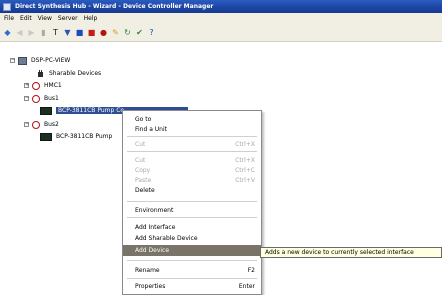 This screenshot has height=295, width=442. I want to click on tree-item-label: Sharable Devices, so click(75, 73).